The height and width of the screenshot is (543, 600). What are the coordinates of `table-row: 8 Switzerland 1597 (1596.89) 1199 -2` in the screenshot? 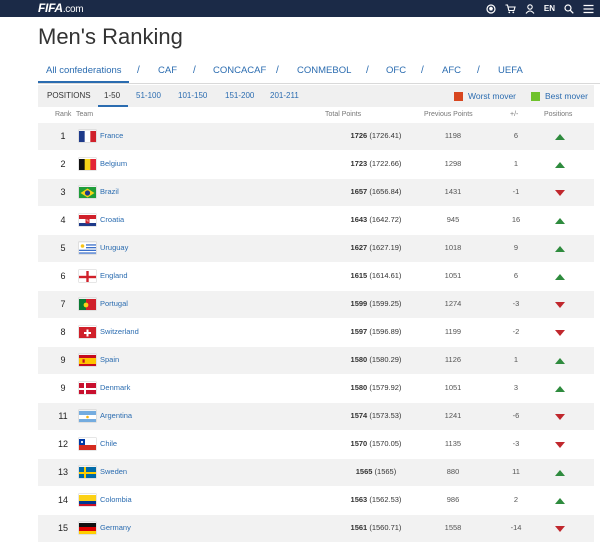 It's located at (316, 333).